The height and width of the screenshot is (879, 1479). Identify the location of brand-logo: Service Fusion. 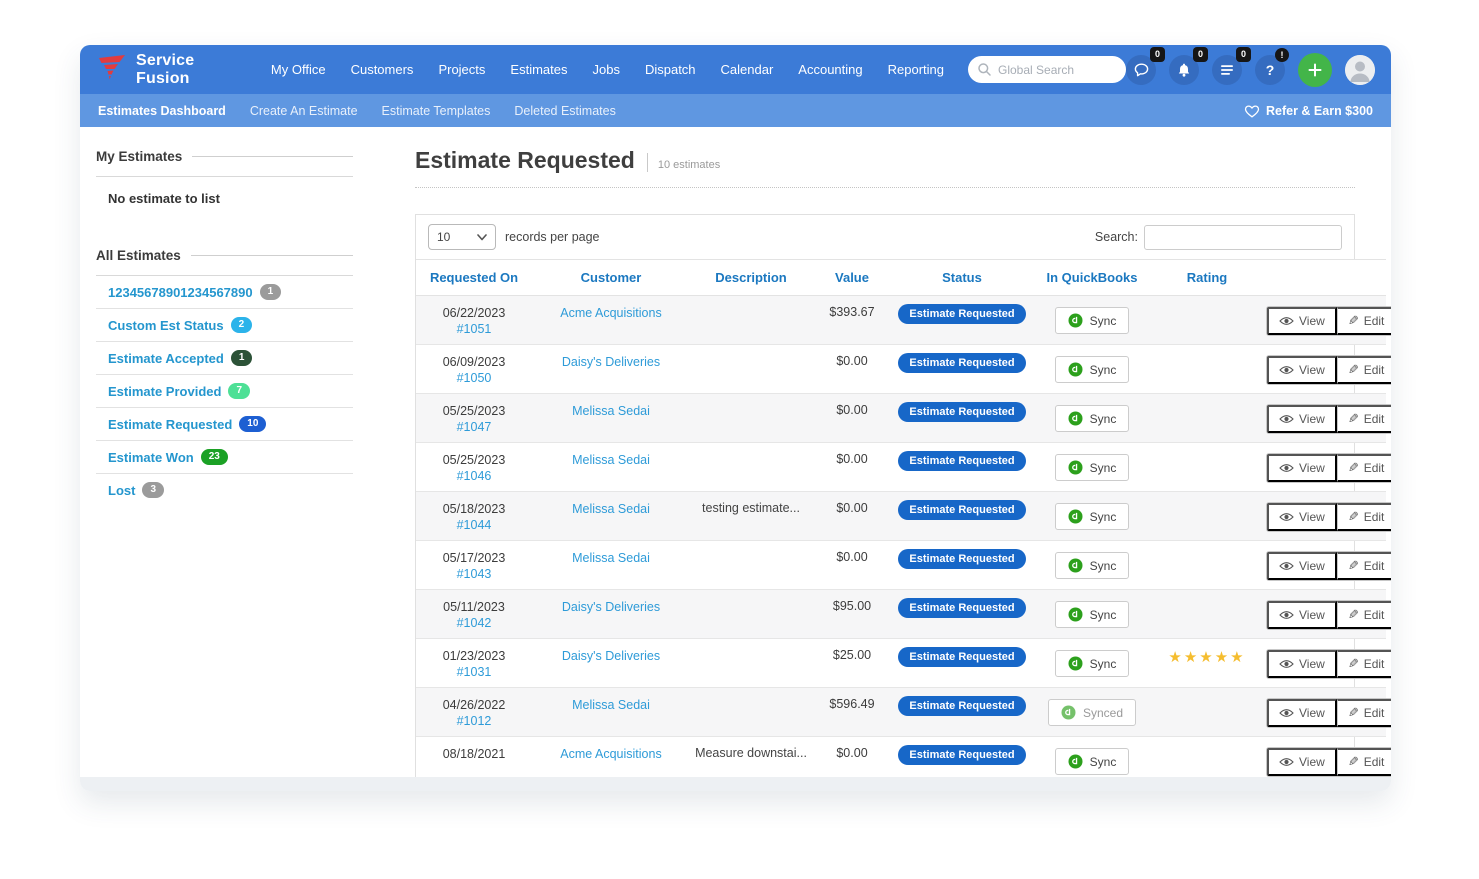
(163, 70).